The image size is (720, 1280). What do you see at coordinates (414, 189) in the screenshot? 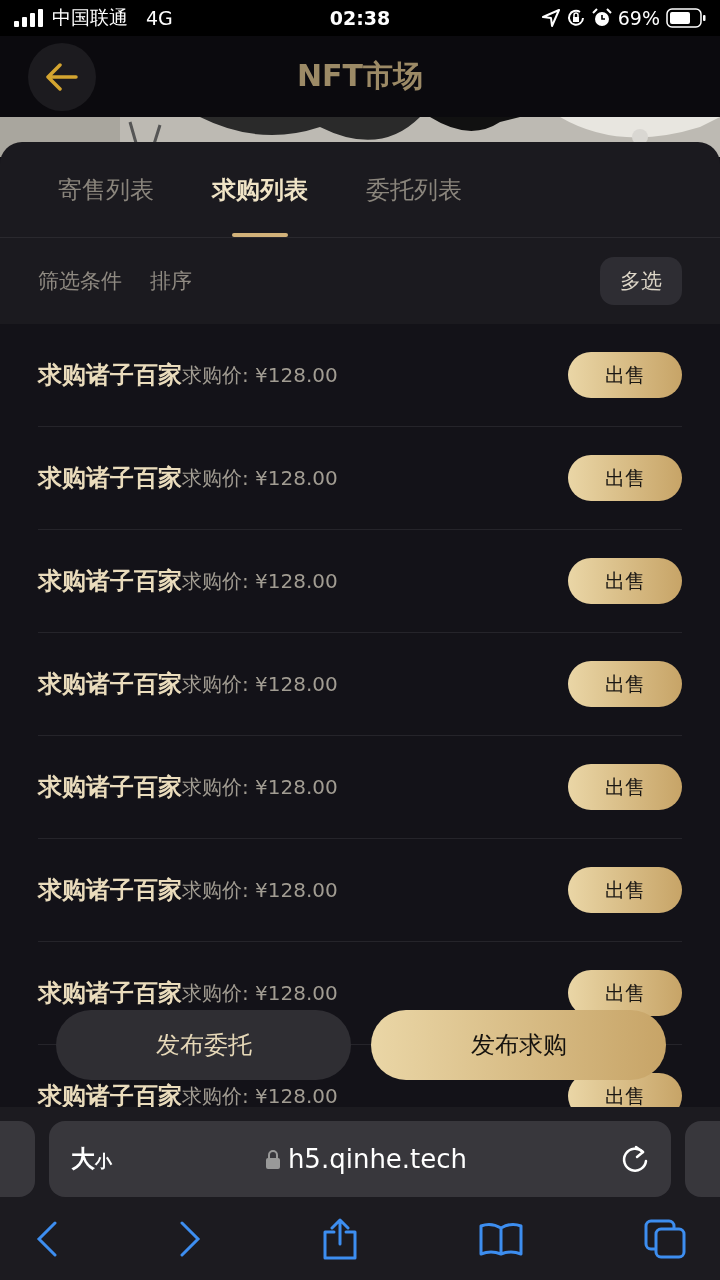
I see `tab: 委托列表` at bounding box center [414, 189].